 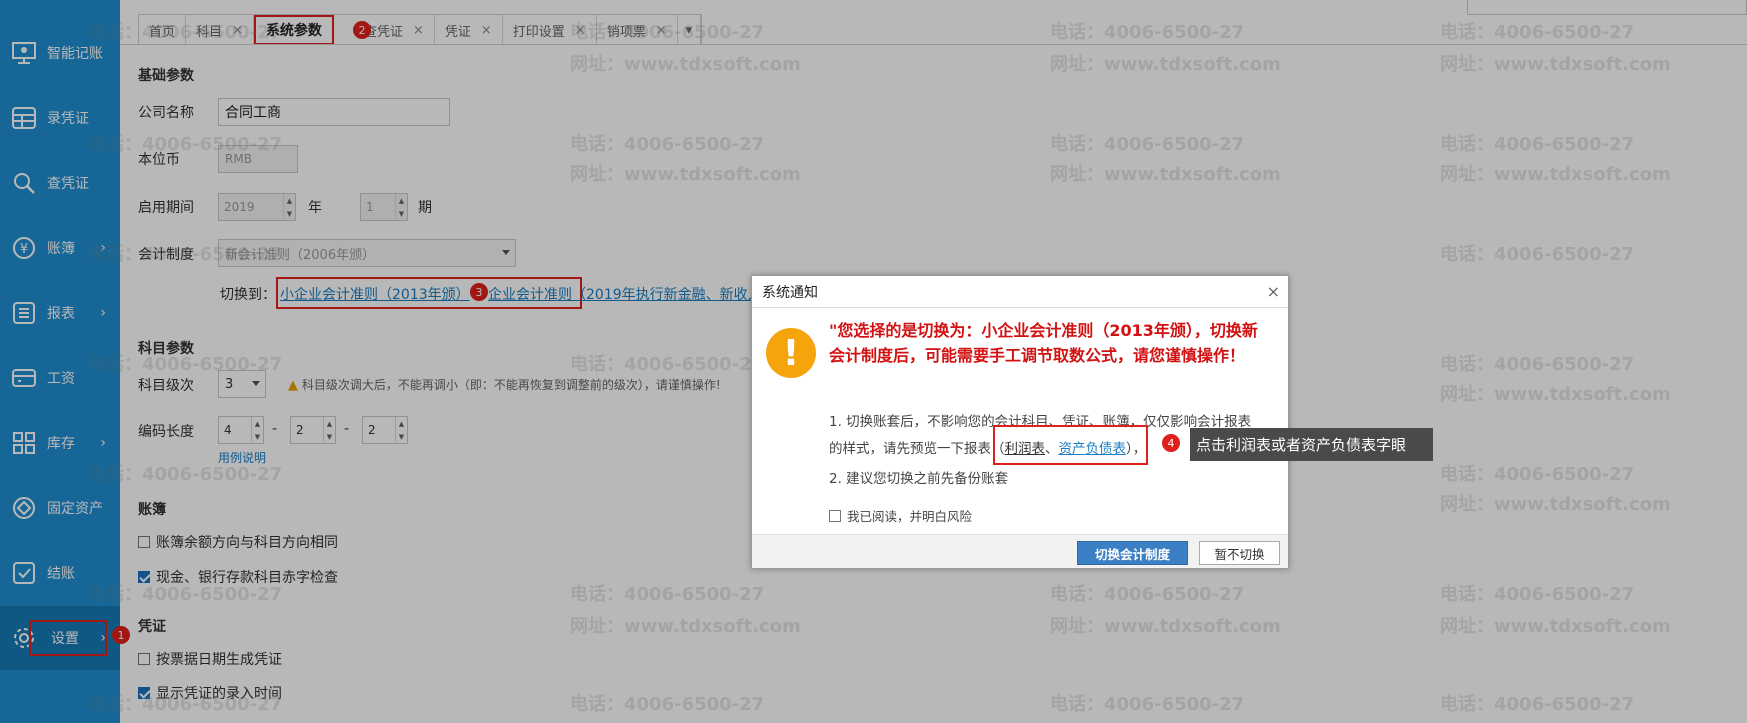 I want to click on step-badge: 4, so click(x=1171, y=443).